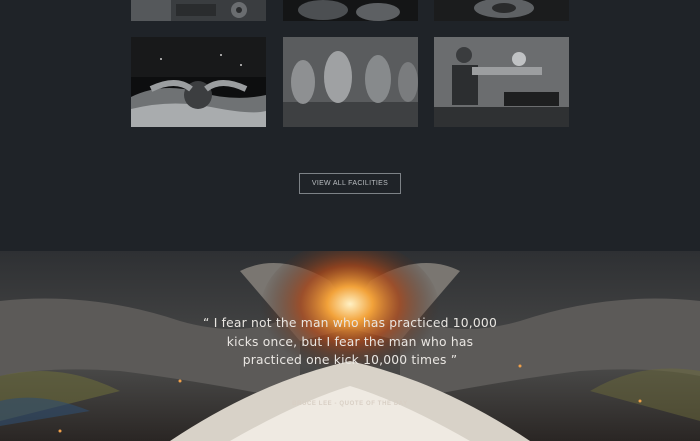 Image resolution: width=700 pixels, height=441 pixels. I want to click on facility-tile-gym-equipment, so click(198, 10).